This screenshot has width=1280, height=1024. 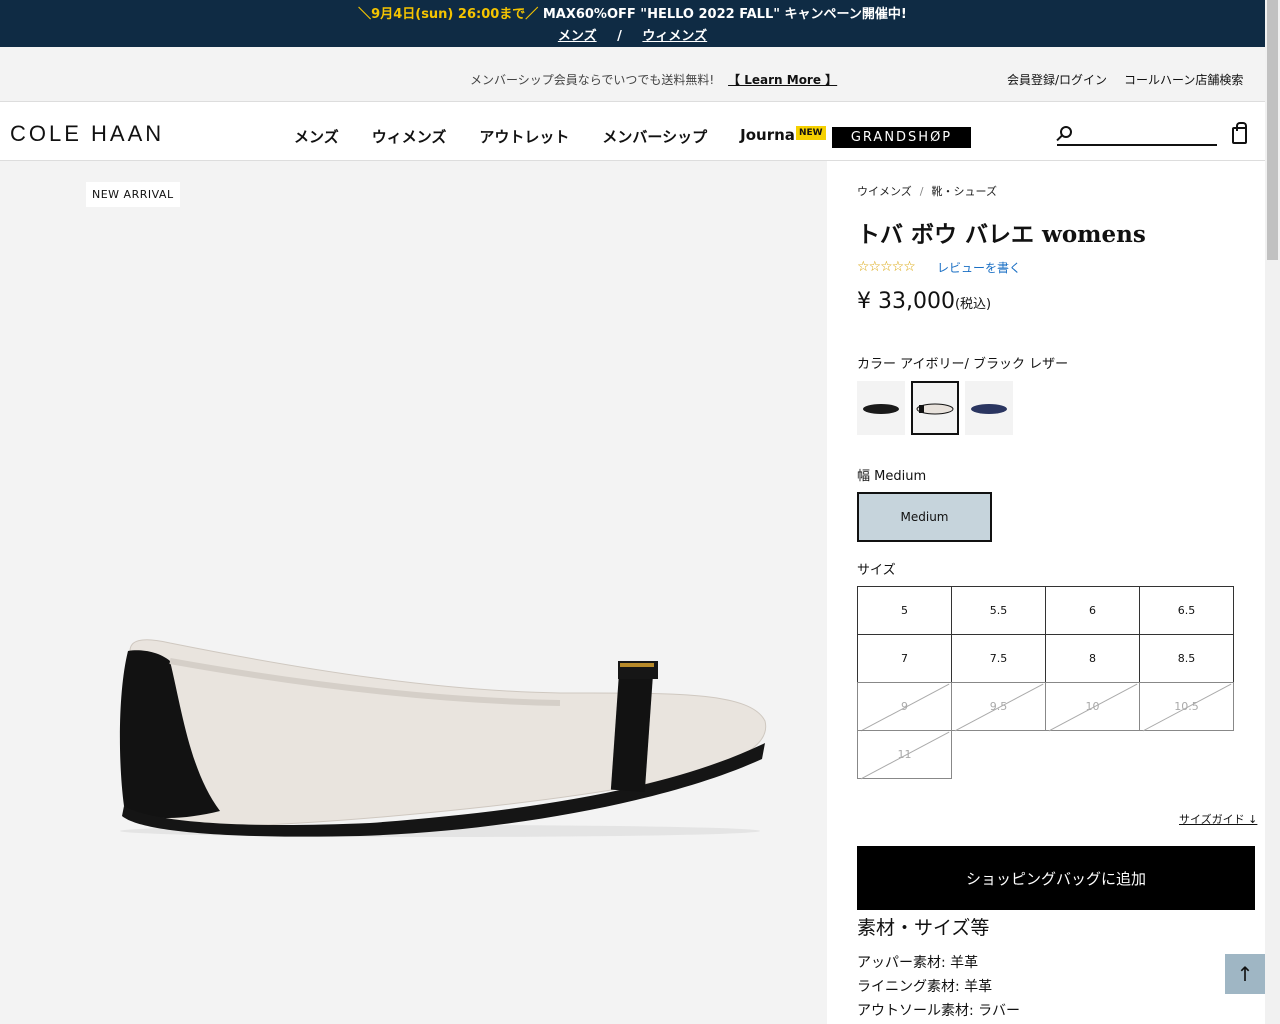 What do you see at coordinates (316, 136) in the screenshot?
I see `nav-item-mens: メンズ` at bounding box center [316, 136].